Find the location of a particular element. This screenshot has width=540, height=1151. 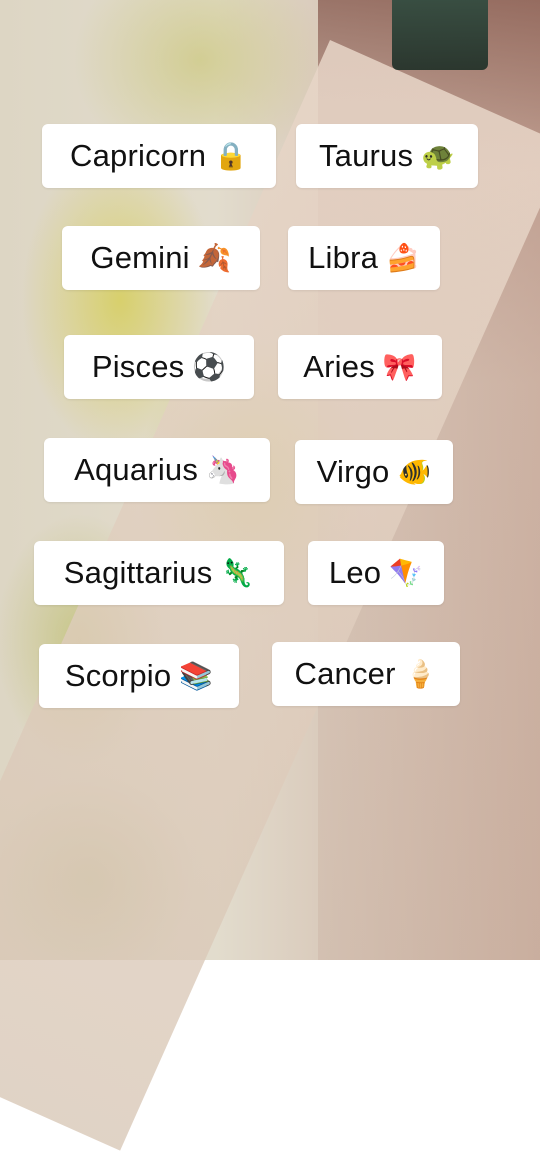

tag-leo: Leo 🪁 is located at coordinates (376, 573).